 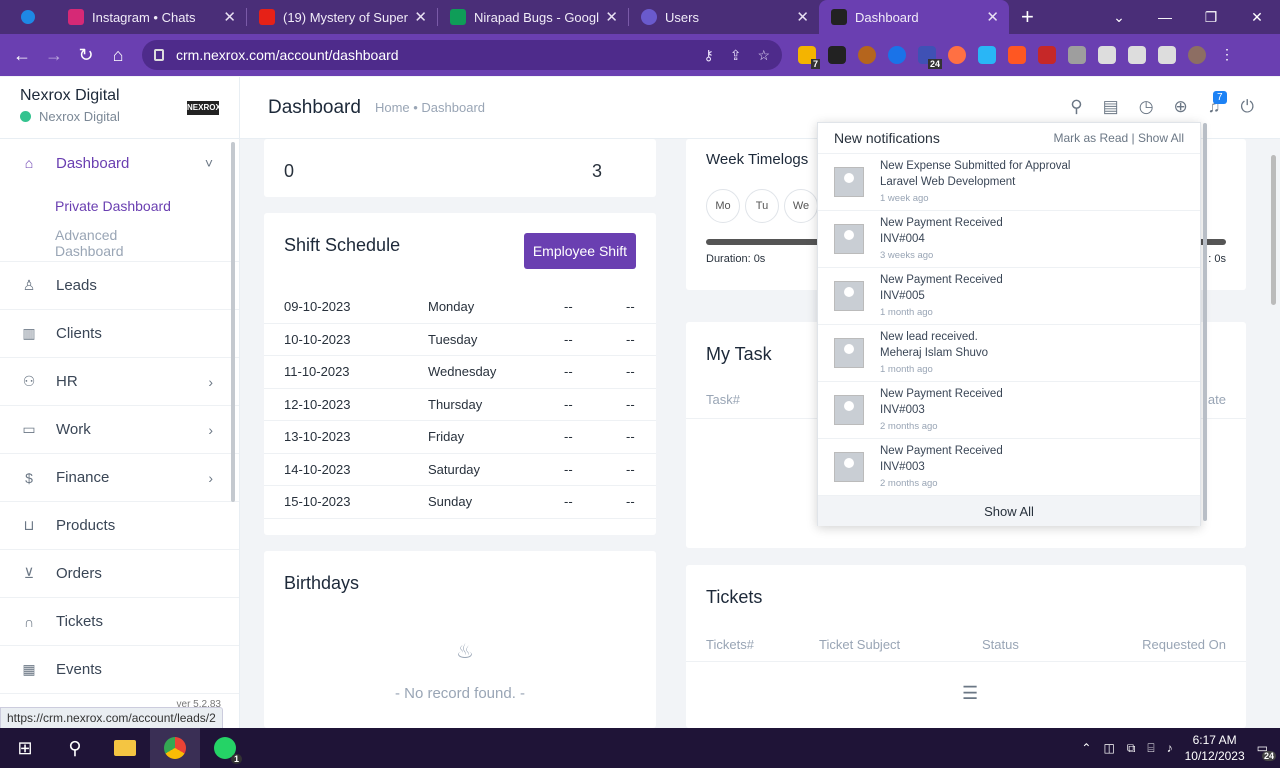 What do you see at coordinates (1150, 748) in the screenshot?
I see `network-icon: ⌸` at bounding box center [1150, 748].